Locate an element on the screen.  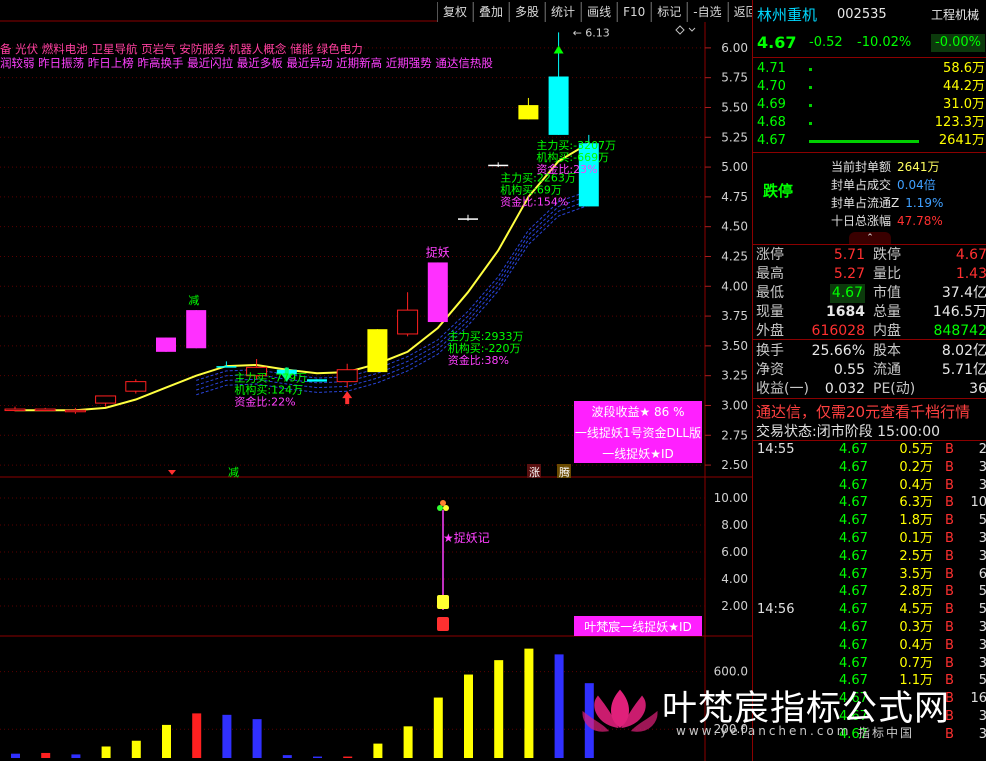
reduce-label: 减 is located at coordinates (233, 472).